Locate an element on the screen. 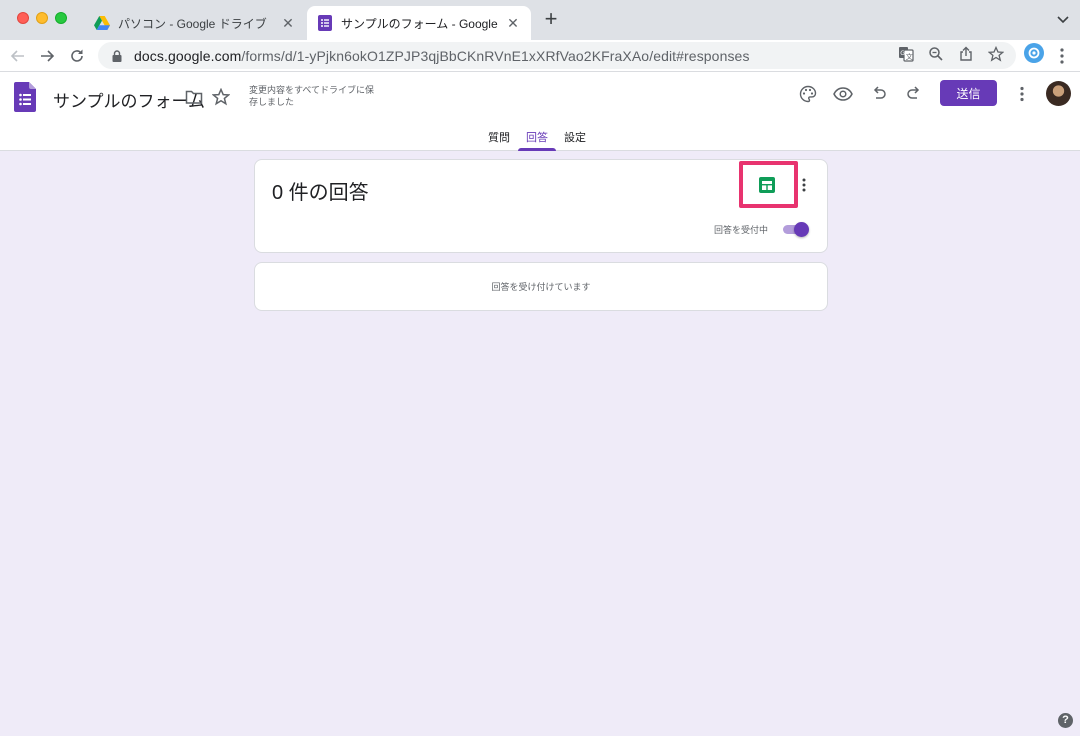 The image size is (1080, 736). zoom-icon is located at coordinates (936, 54).